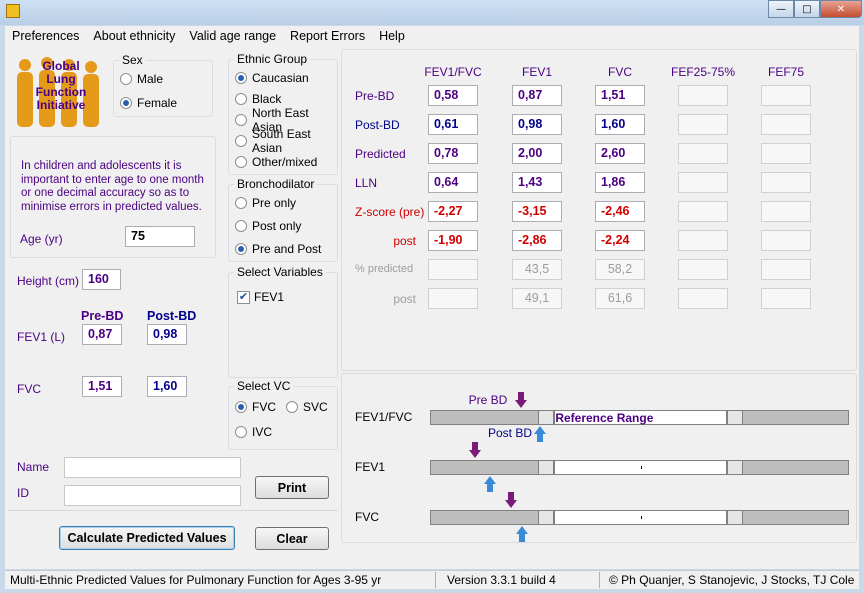 The width and height of the screenshot is (864, 593). I want to click on ethnic-se-asian-radio: South East Asian, so click(286, 141).